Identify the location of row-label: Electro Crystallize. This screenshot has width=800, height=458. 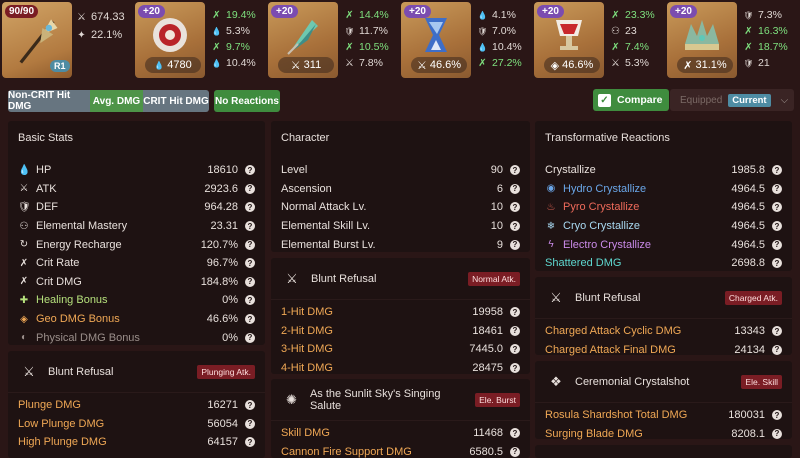
(607, 244).